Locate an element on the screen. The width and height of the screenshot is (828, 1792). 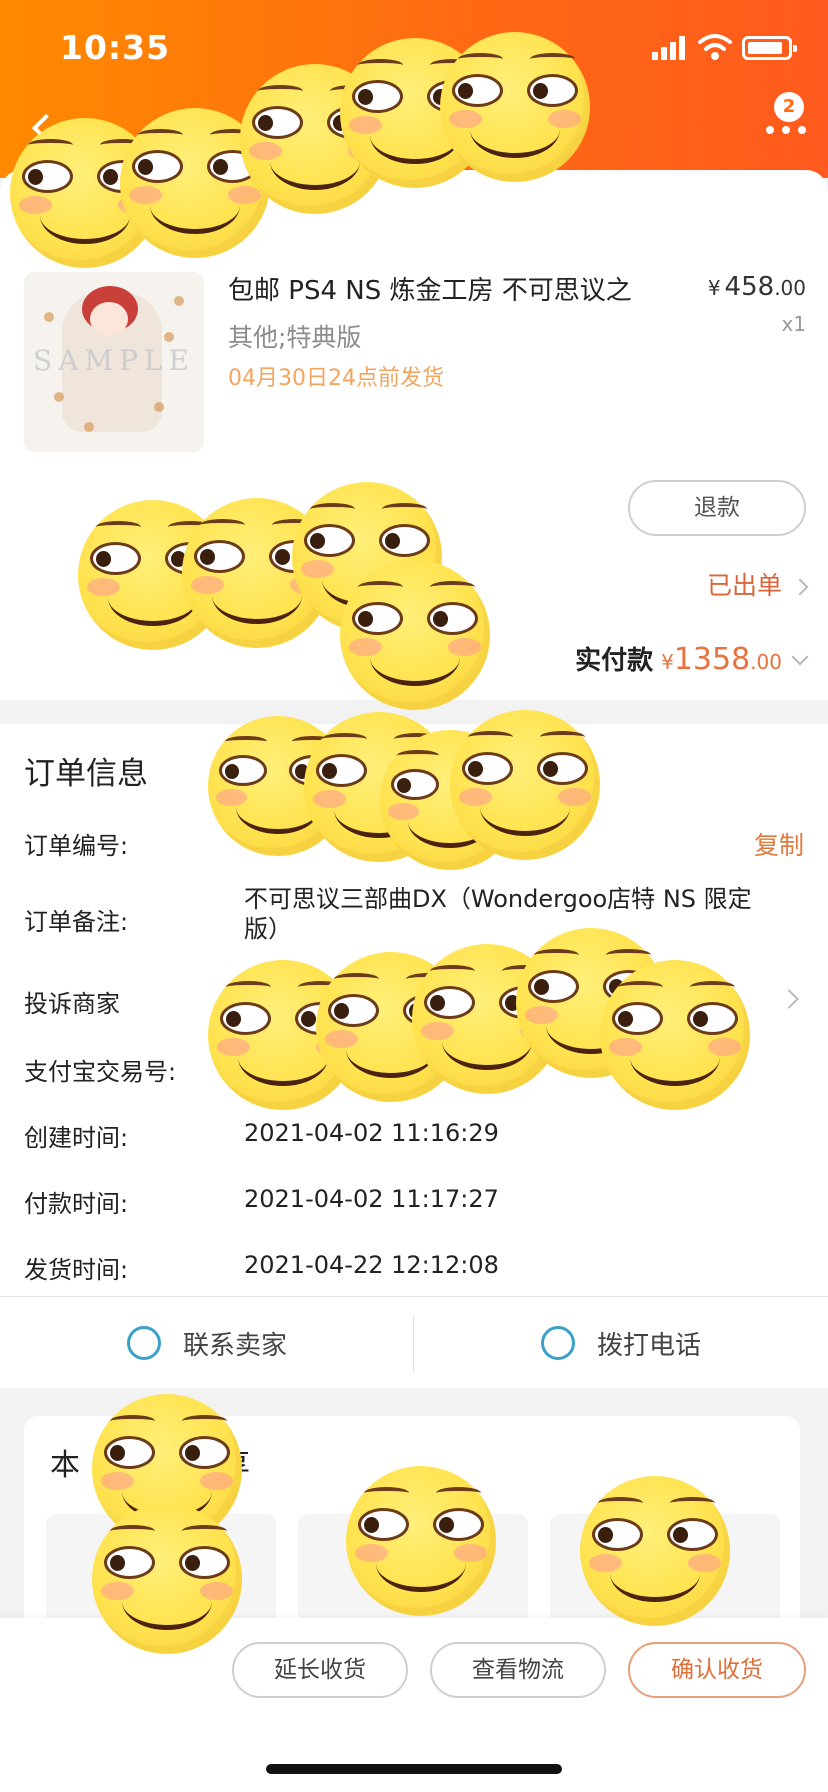
signal-icon is located at coordinates (669, 48).